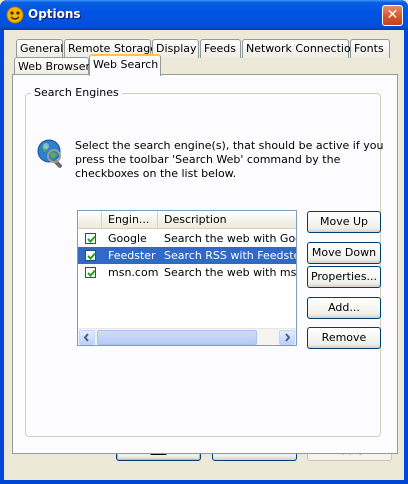 Image resolution: width=408 pixels, height=484 pixels. I want to click on tab-label: Network Connection, so click(302, 48).